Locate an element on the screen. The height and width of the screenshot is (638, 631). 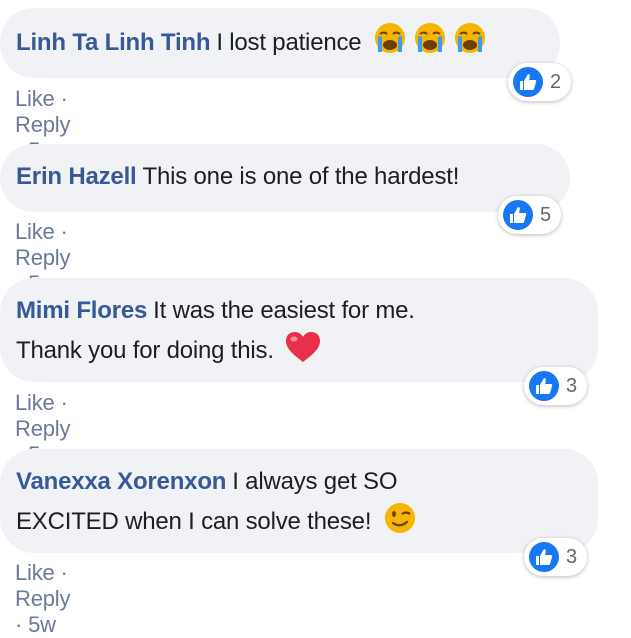
comment-text: EXCITED when I can solve these! is located at coordinates (194, 521).